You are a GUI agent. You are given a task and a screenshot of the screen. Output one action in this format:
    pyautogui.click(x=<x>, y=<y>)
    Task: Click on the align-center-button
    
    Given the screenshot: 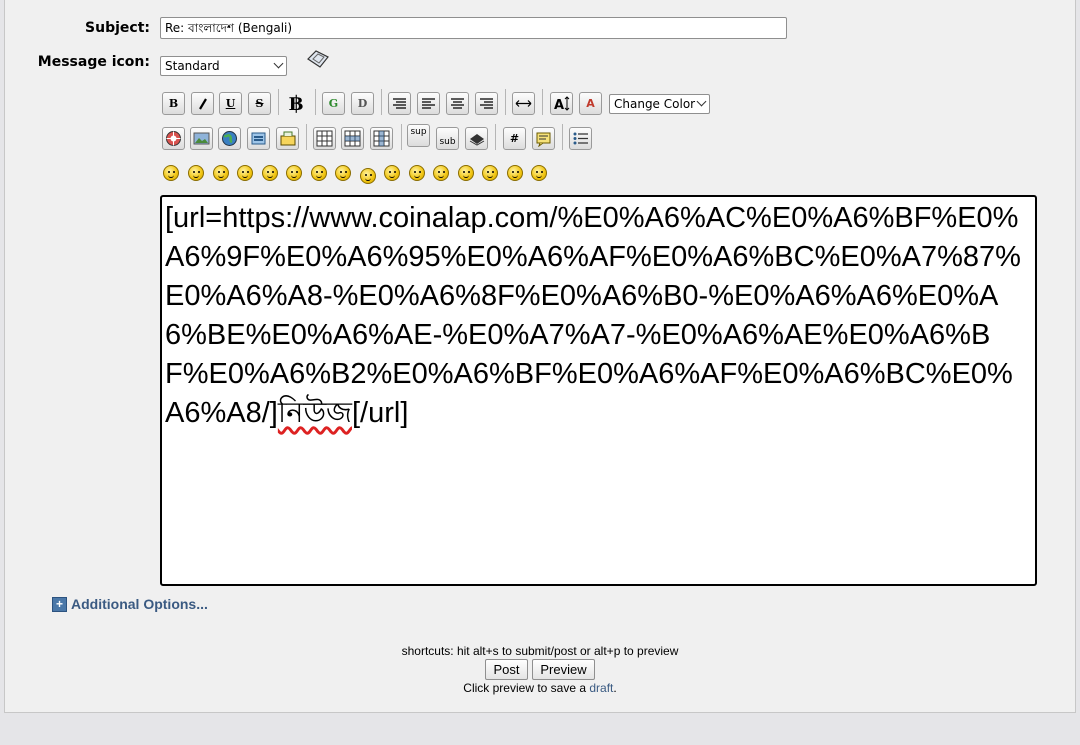 What is the action you would take?
    pyautogui.click(x=457, y=103)
    